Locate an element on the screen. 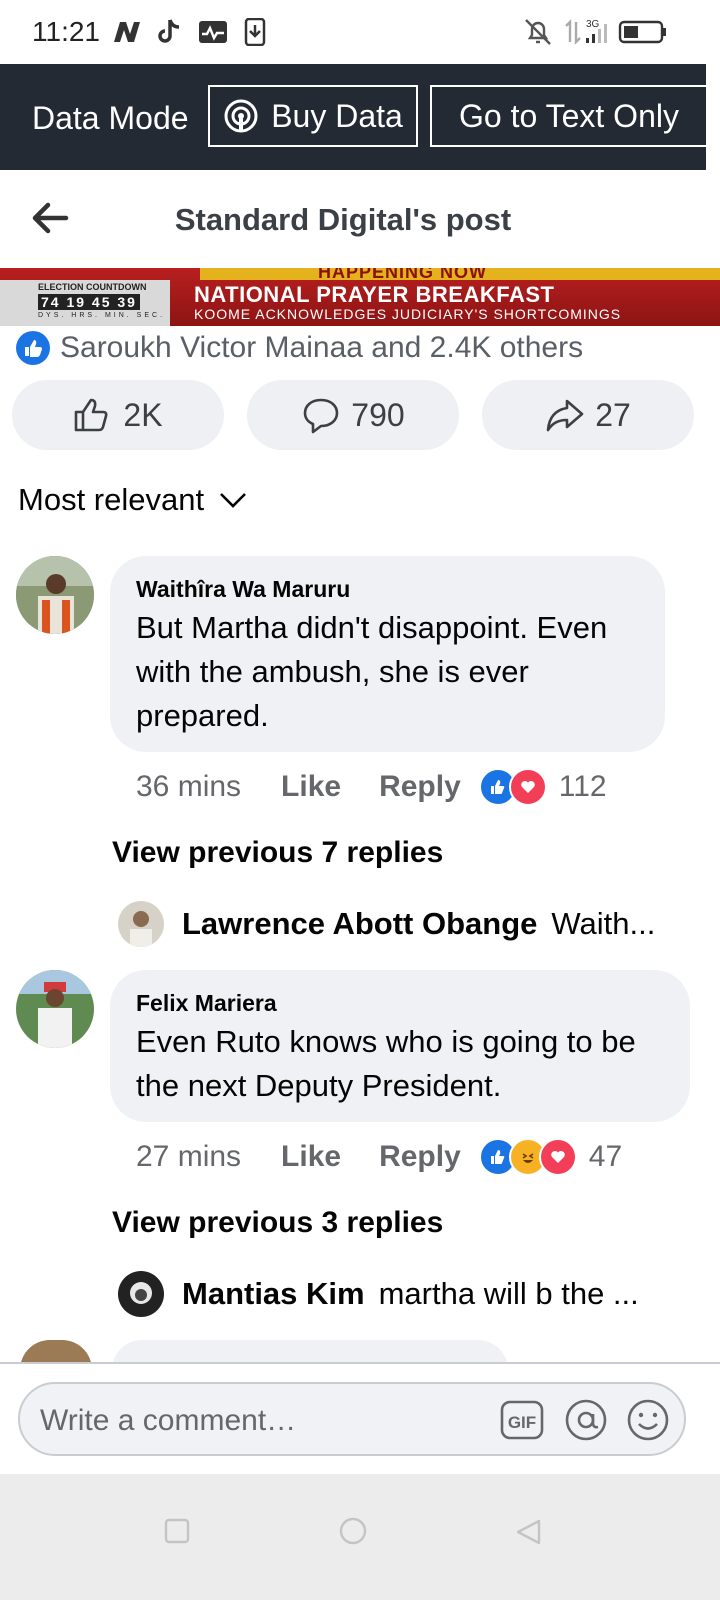 This screenshot has height=1600, width=720. like-reaction-icon is located at coordinates (33, 348).